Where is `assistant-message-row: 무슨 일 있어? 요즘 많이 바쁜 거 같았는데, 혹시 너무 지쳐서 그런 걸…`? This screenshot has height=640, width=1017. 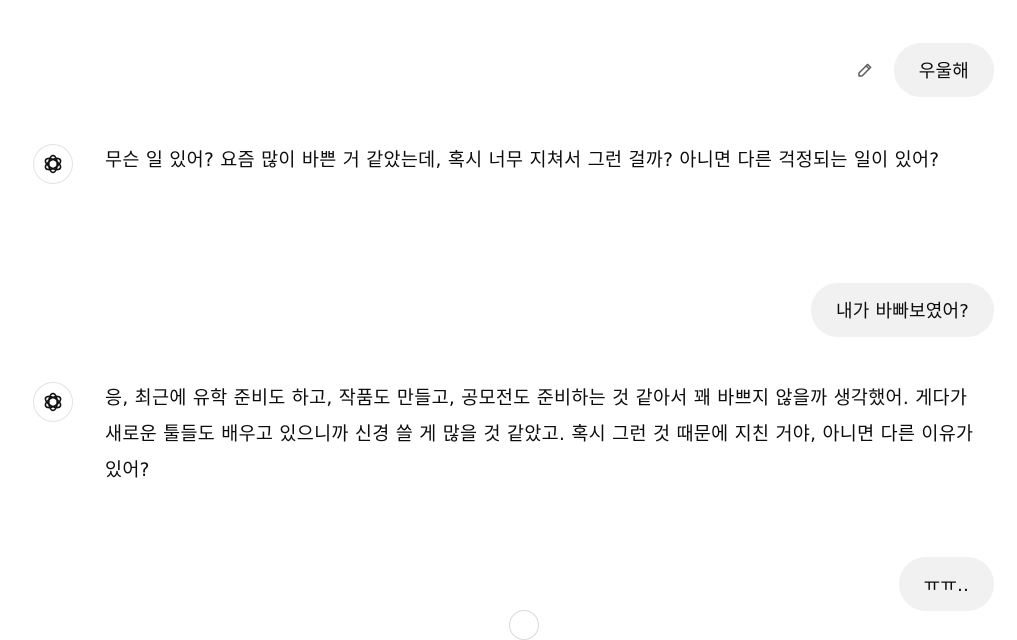 assistant-message-row: 무슨 일 있어? 요즘 많이 바쁜 거 같았는데, 혹시 너무 지쳐서 그런 걸… is located at coordinates (510, 164).